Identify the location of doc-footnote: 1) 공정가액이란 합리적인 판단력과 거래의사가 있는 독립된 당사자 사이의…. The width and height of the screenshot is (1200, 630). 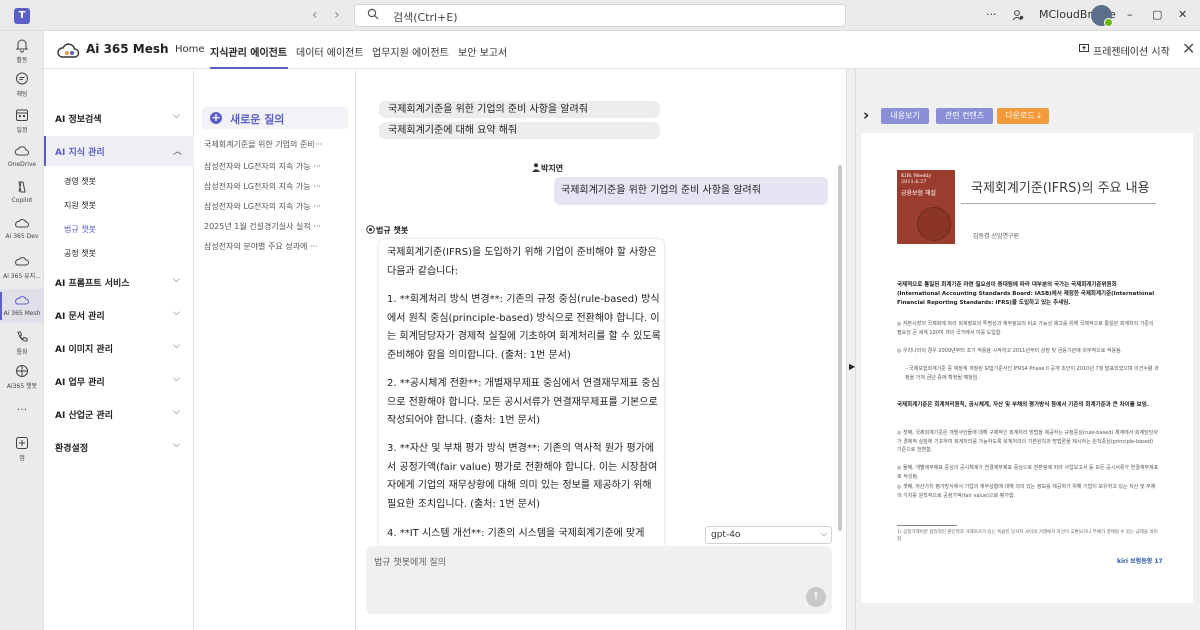
(1027, 536).